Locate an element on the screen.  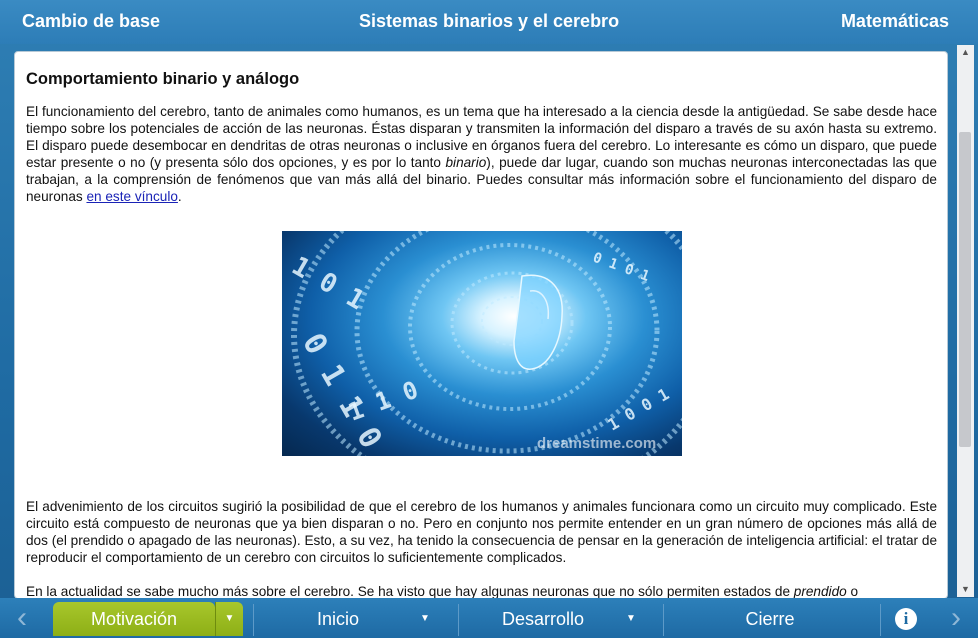
scroll-up-arrow-icon: ▲ is located at coordinates (965, 52).